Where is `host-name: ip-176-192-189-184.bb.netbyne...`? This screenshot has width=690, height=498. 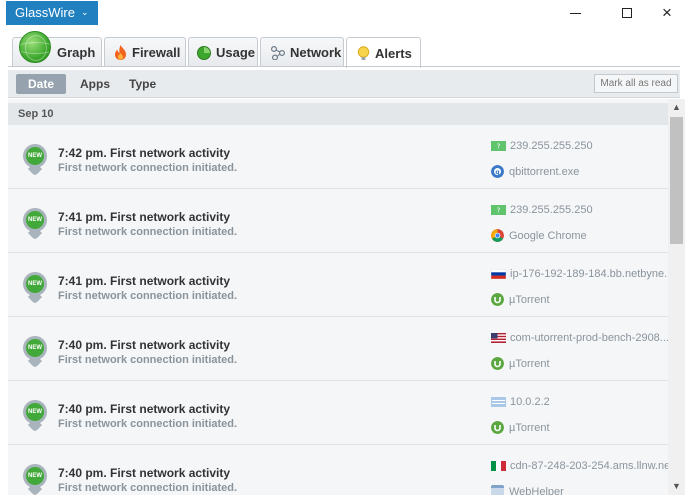
host-name: ip-176-192-189-184.bb.netbyne... is located at coordinates (589, 274).